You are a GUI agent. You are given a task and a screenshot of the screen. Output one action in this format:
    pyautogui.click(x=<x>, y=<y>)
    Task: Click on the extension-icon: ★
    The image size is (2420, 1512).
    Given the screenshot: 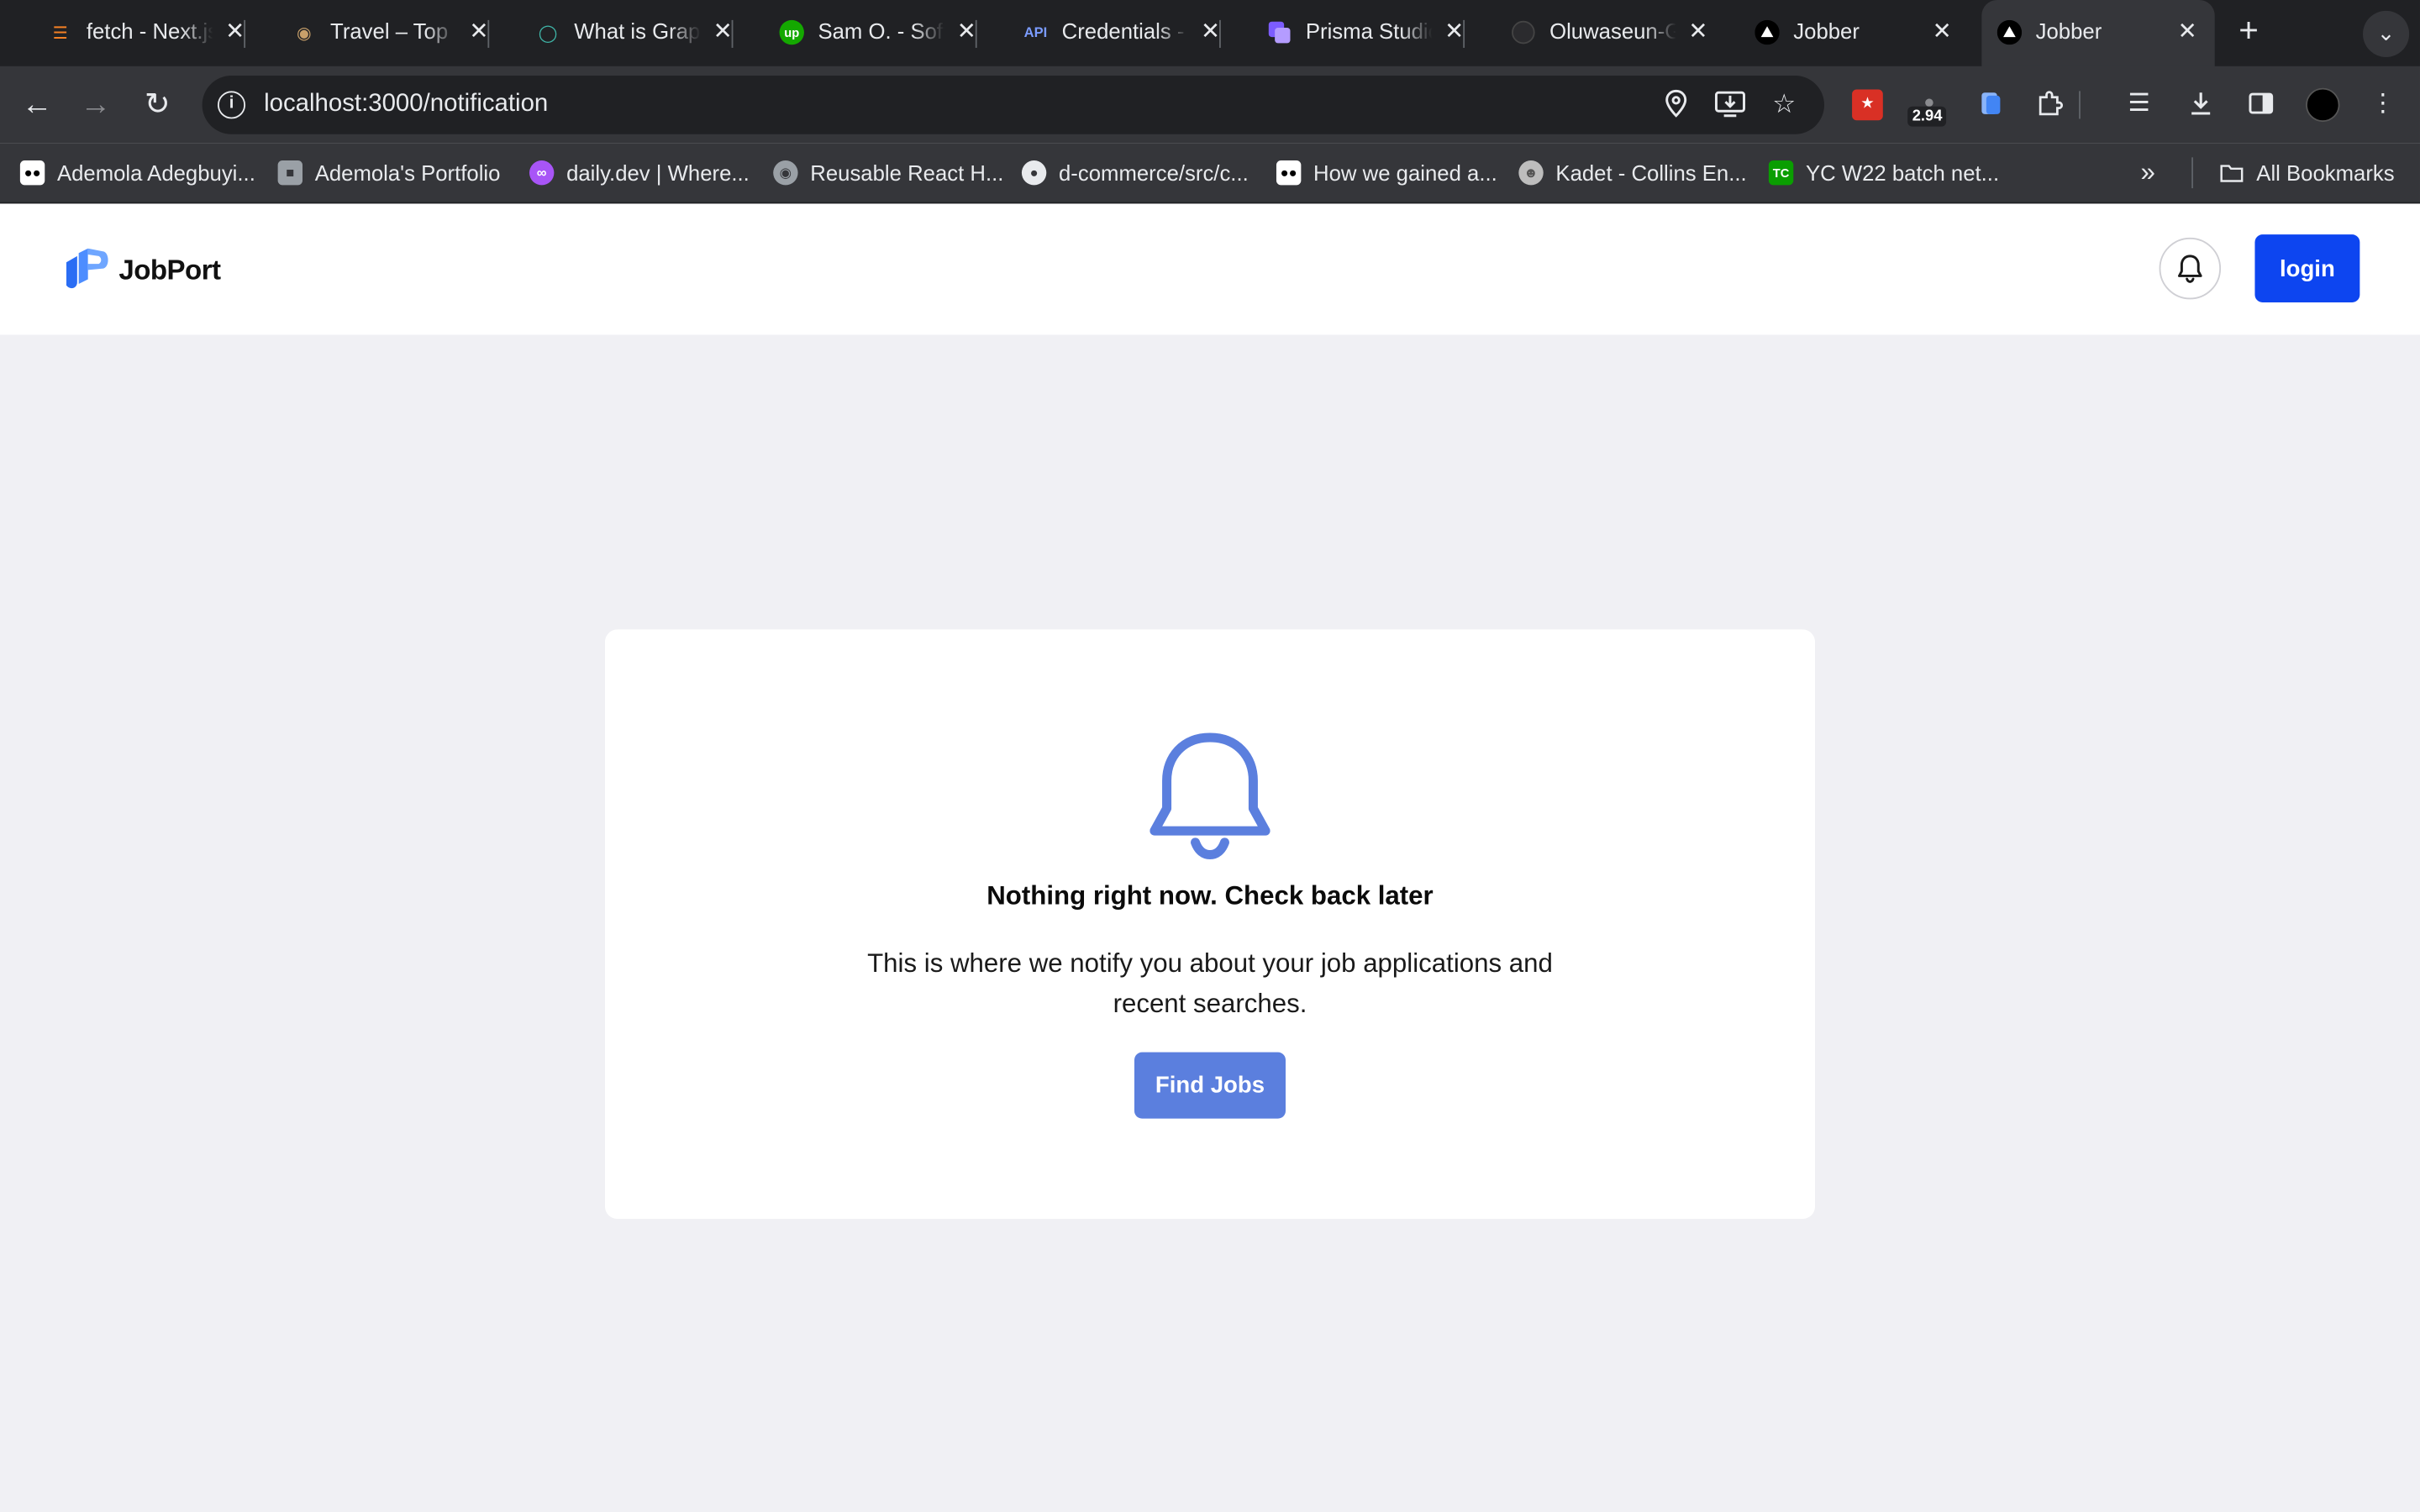 What is the action you would take?
    pyautogui.click(x=1867, y=105)
    